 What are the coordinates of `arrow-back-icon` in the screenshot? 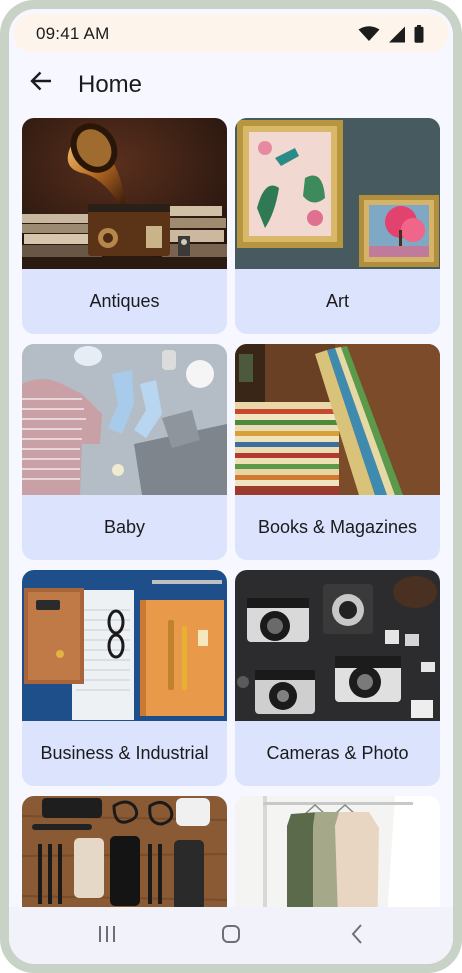 It's located at (41, 83).